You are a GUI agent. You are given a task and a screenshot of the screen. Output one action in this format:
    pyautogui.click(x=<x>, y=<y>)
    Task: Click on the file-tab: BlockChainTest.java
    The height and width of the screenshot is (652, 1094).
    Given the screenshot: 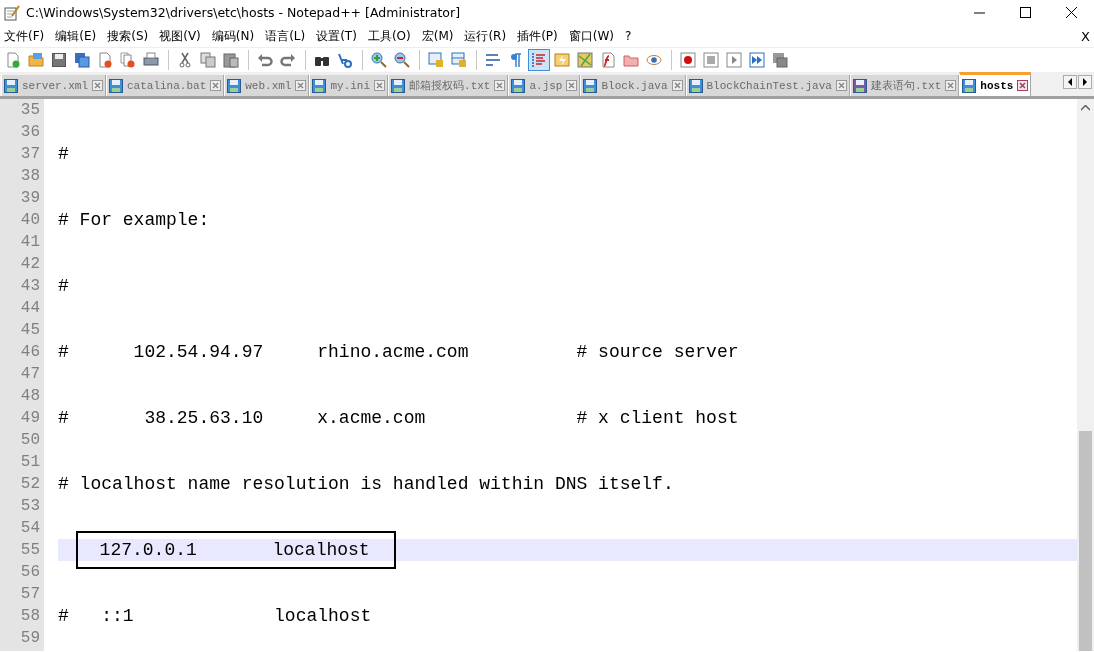 What is the action you would take?
    pyautogui.click(x=767, y=85)
    